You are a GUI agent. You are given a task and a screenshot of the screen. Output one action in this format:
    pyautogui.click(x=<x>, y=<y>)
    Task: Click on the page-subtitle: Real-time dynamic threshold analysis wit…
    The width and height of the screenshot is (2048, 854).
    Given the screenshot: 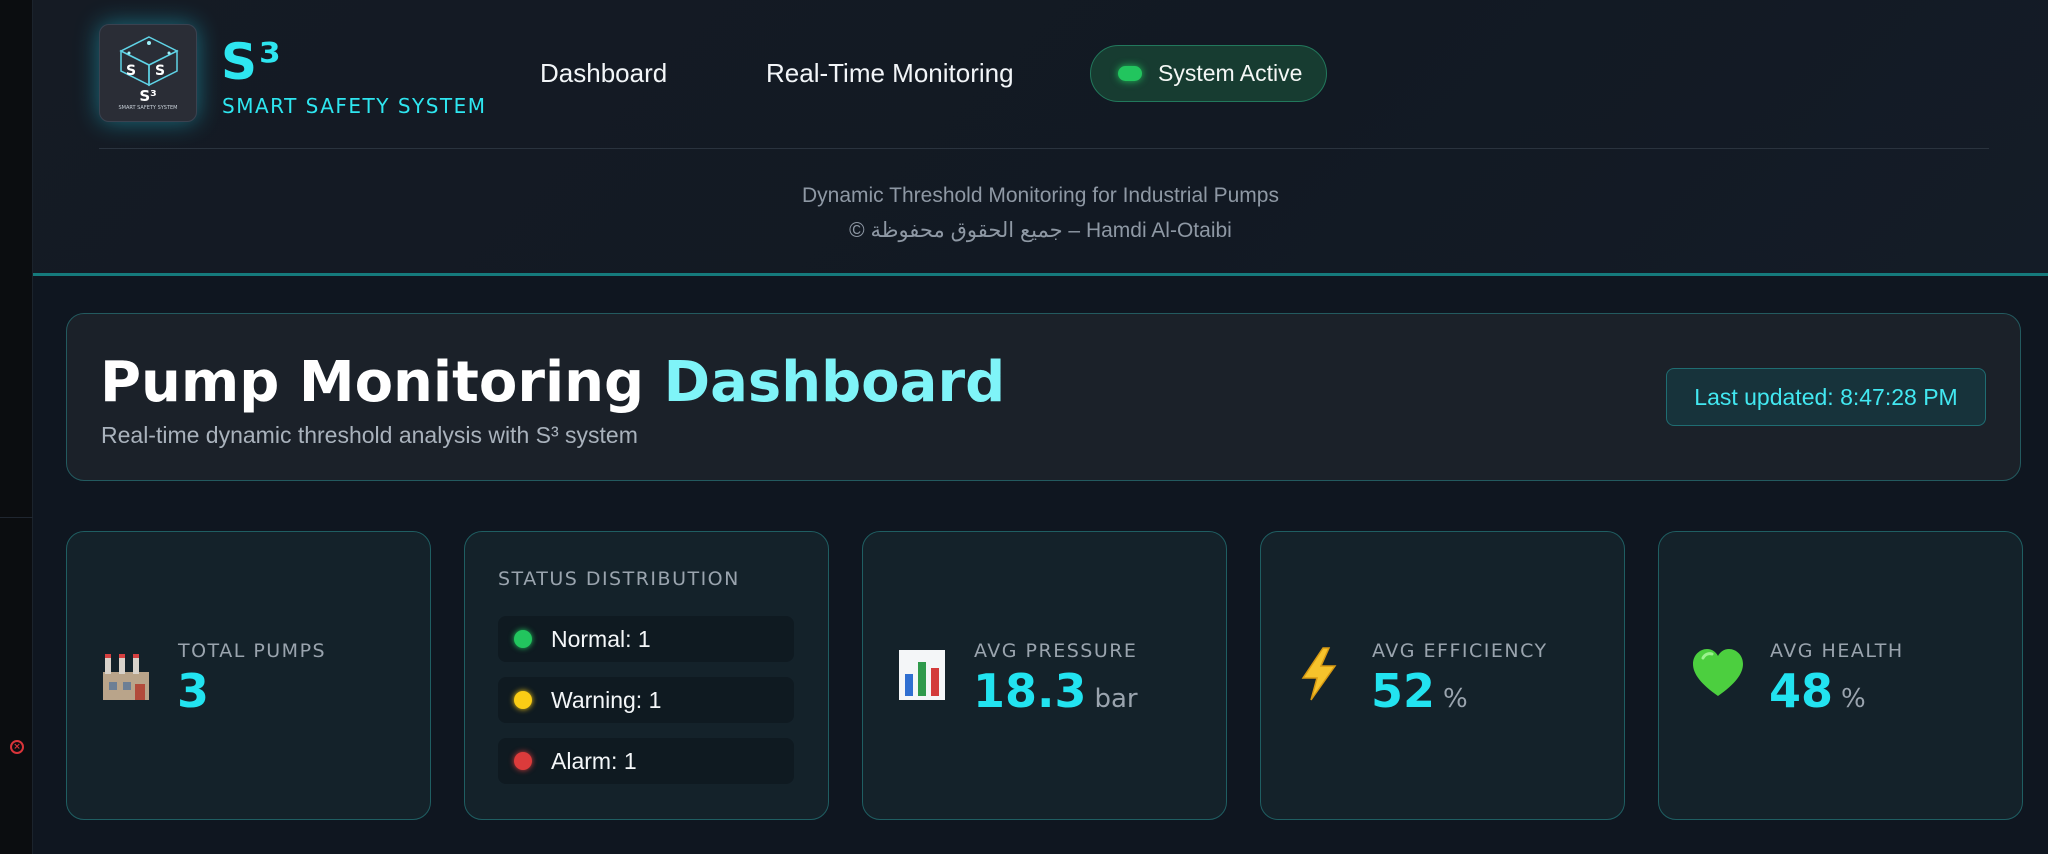 What is the action you would take?
    pyautogui.click(x=369, y=435)
    